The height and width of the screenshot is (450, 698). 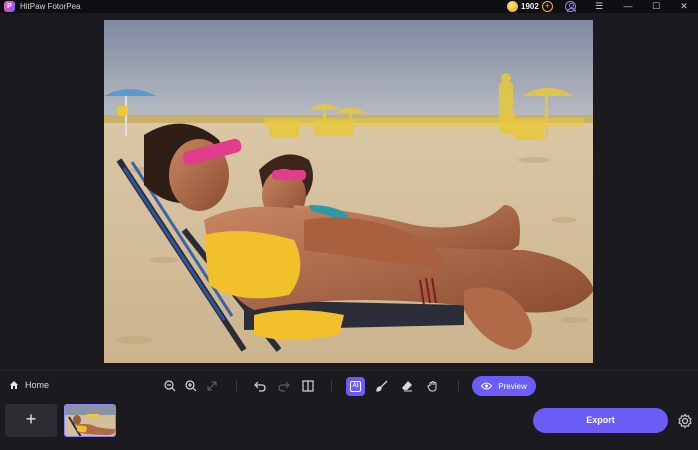 What do you see at coordinates (547, 6) in the screenshot?
I see `add-coins-button: +` at bounding box center [547, 6].